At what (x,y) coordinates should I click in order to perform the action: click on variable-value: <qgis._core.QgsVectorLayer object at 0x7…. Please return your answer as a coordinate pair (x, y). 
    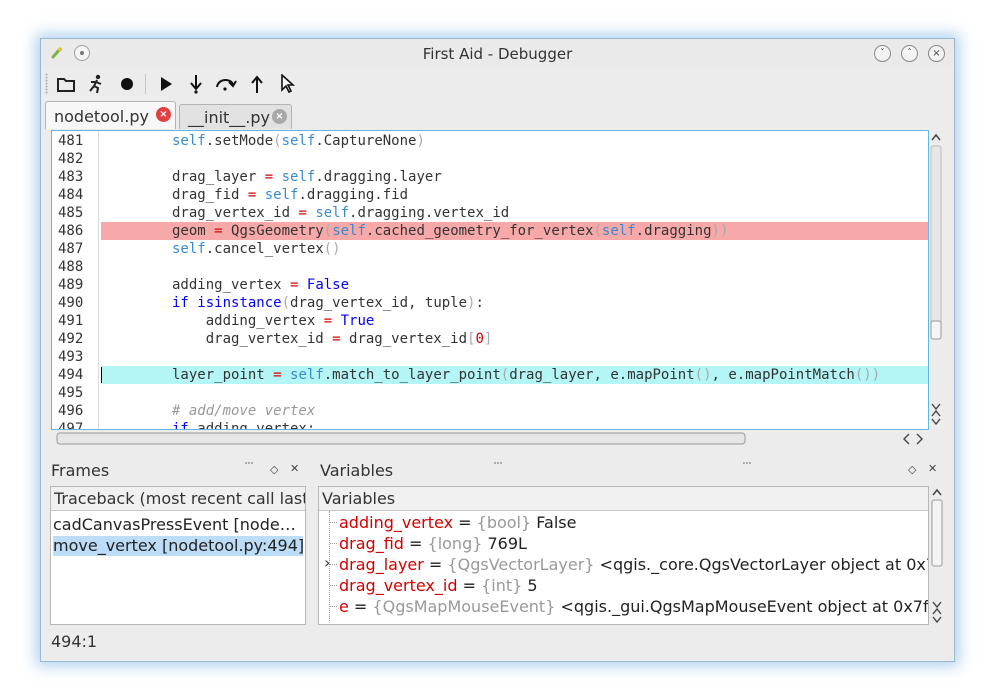
    Looking at the image, I should click on (761, 564).